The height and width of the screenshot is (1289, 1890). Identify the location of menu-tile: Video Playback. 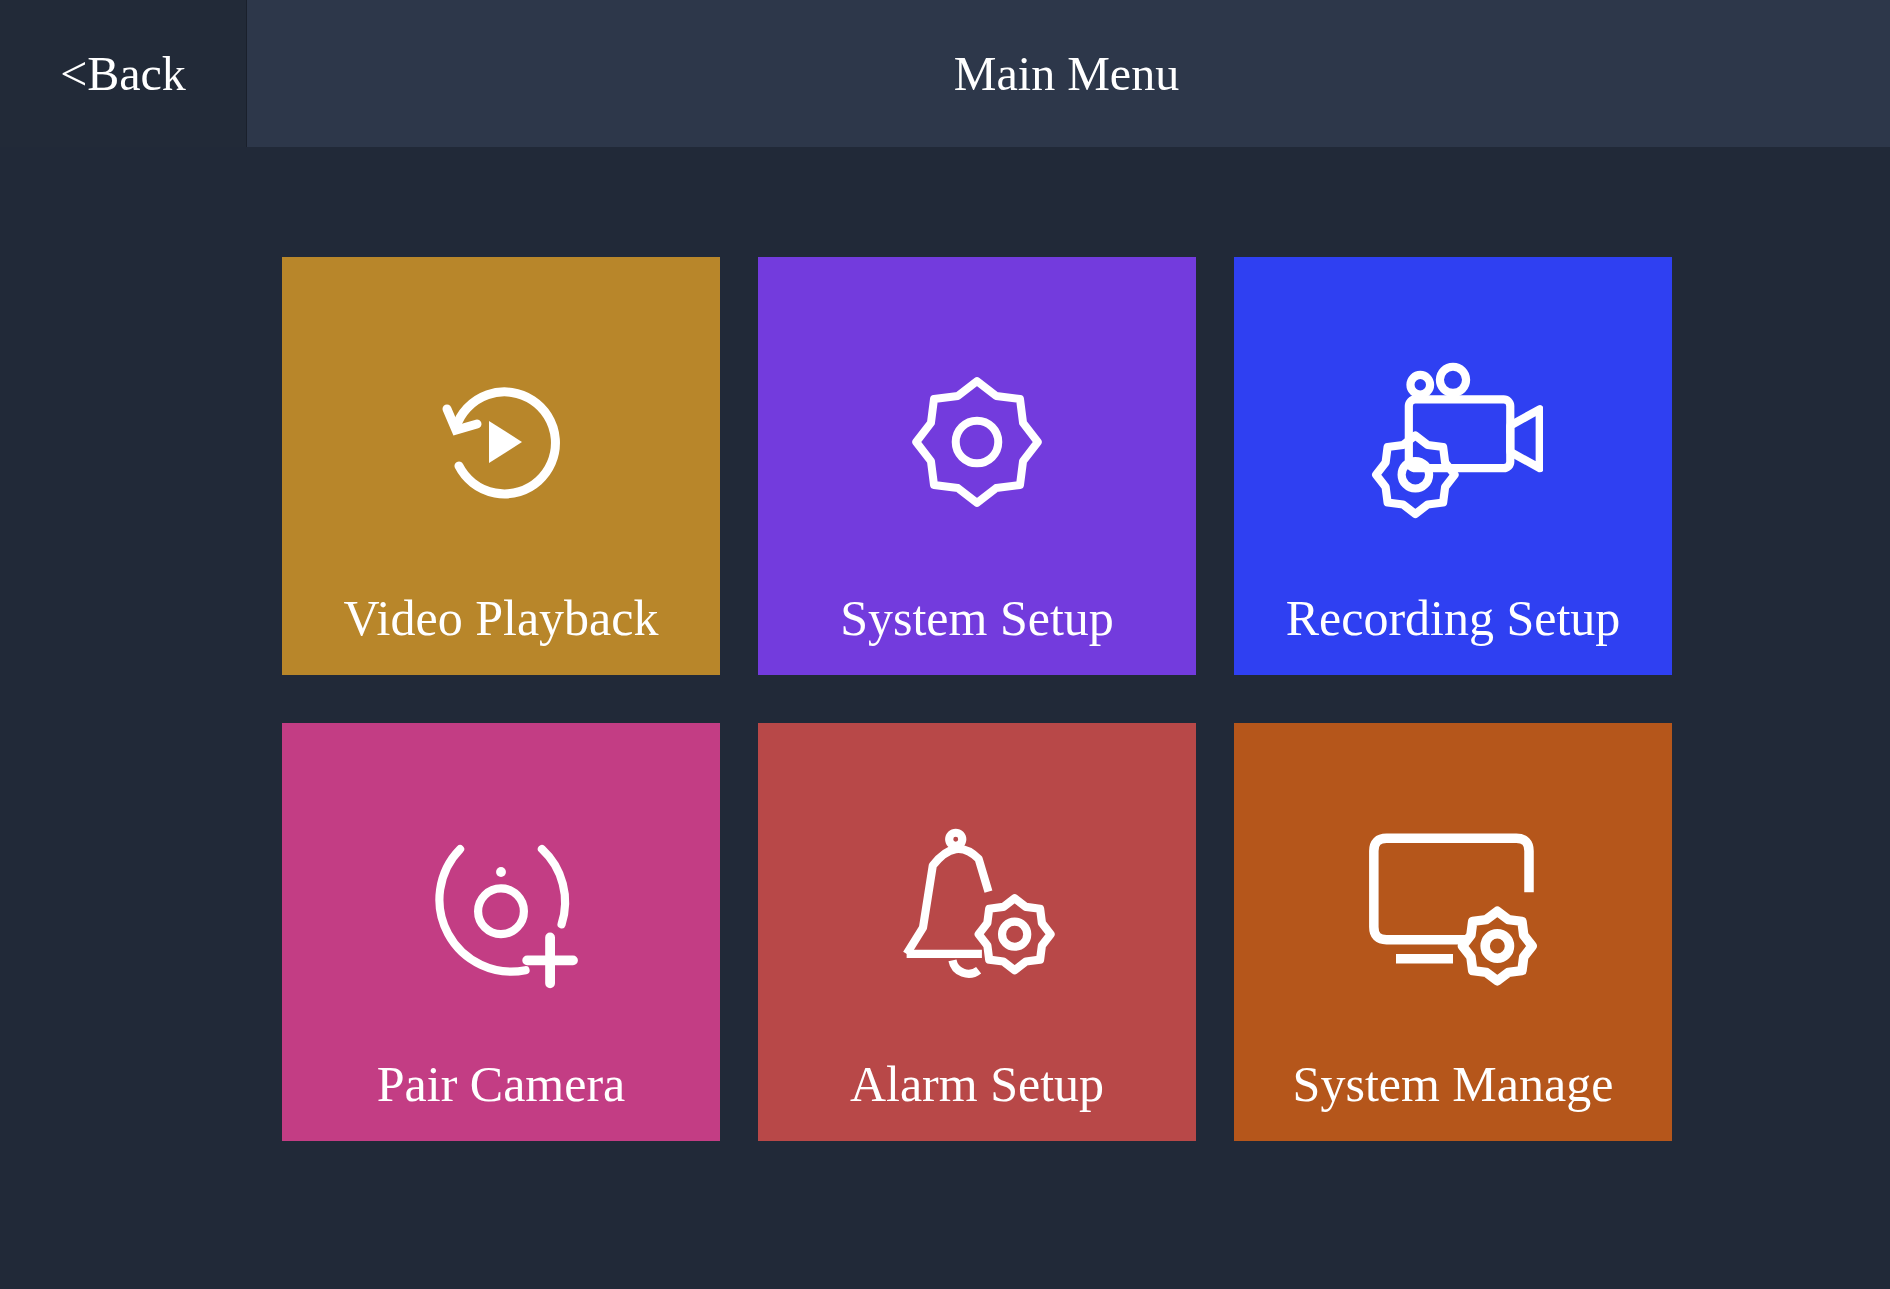
(501, 466).